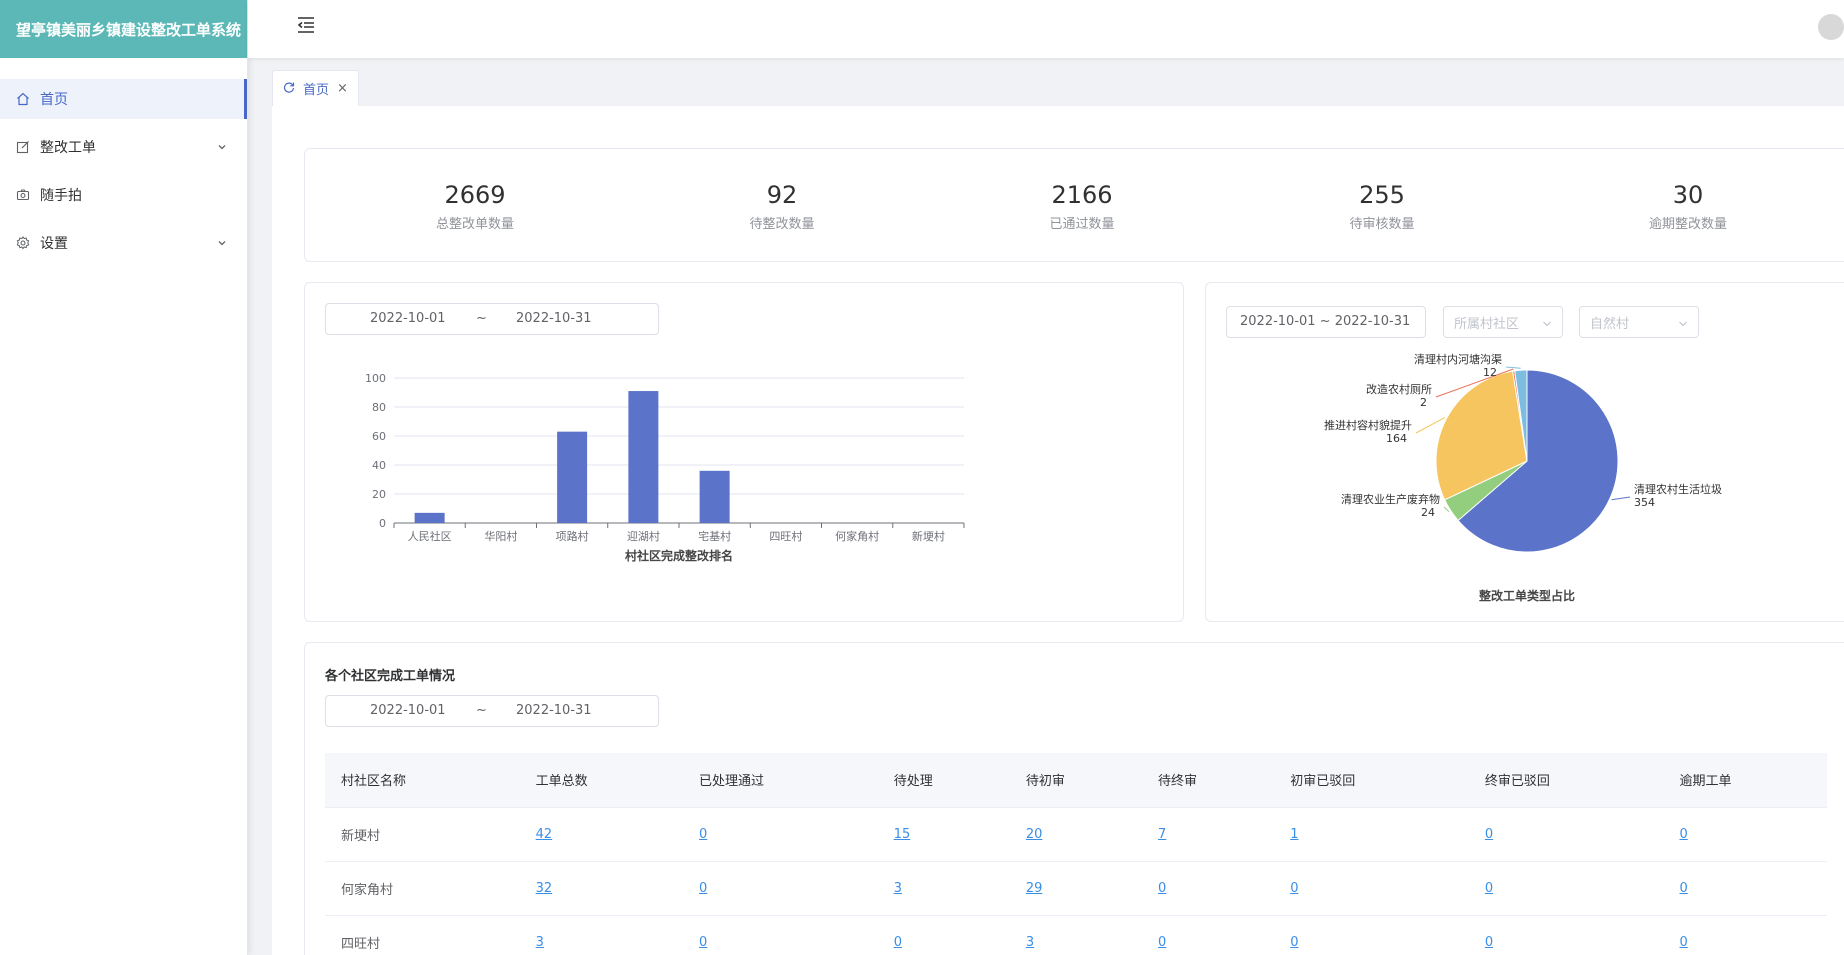  I want to click on table-date-range-picker: 2022-10-01 ~ 2022-10-31, so click(492, 711).